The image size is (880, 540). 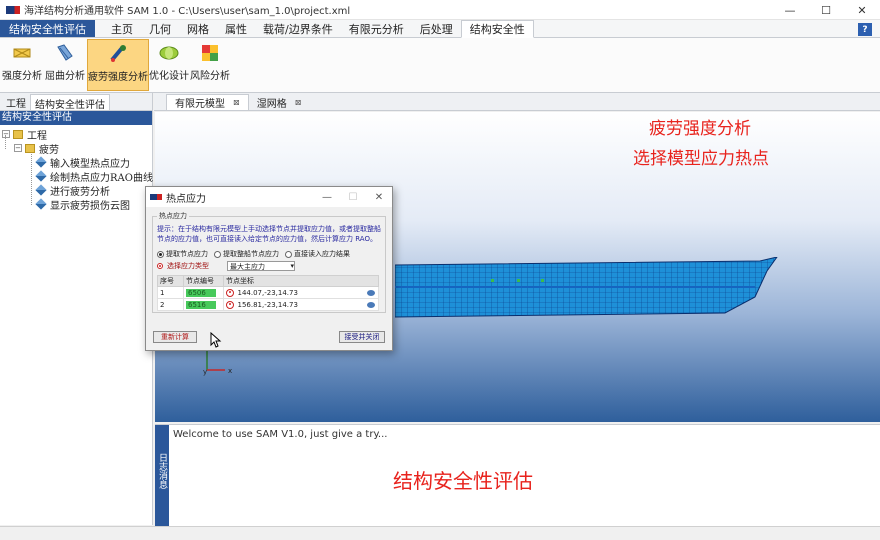 What do you see at coordinates (201, 304) in the screenshot?
I see `node-id: 6516` at bounding box center [201, 304].